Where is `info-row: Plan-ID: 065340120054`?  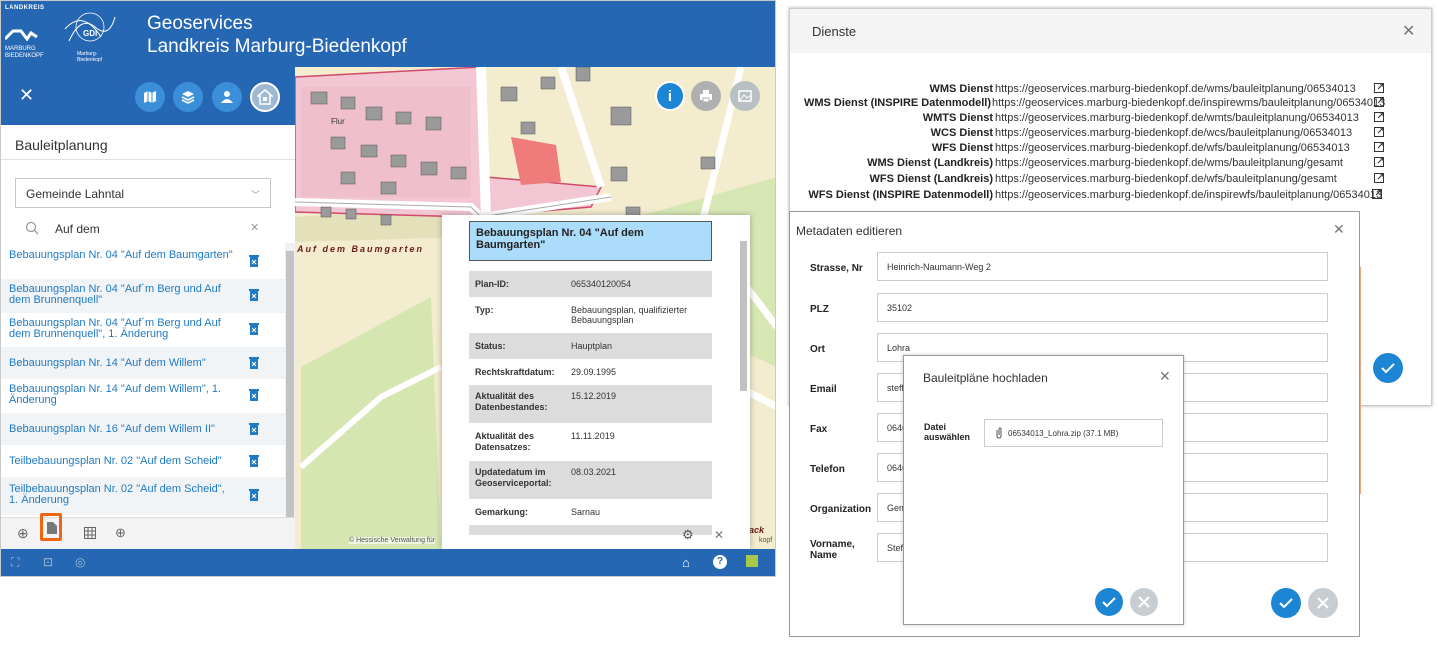
info-row: Plan-ID: 065340120054 is located at coordinates (590, 284).